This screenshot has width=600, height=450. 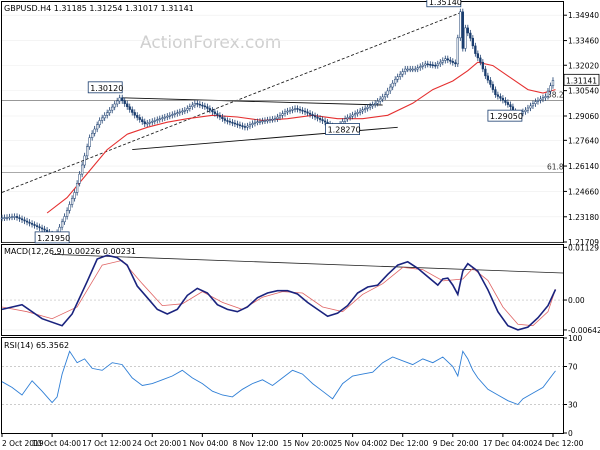 I want to click on last-price-label: 1.31141, so click(x=581, y=80).